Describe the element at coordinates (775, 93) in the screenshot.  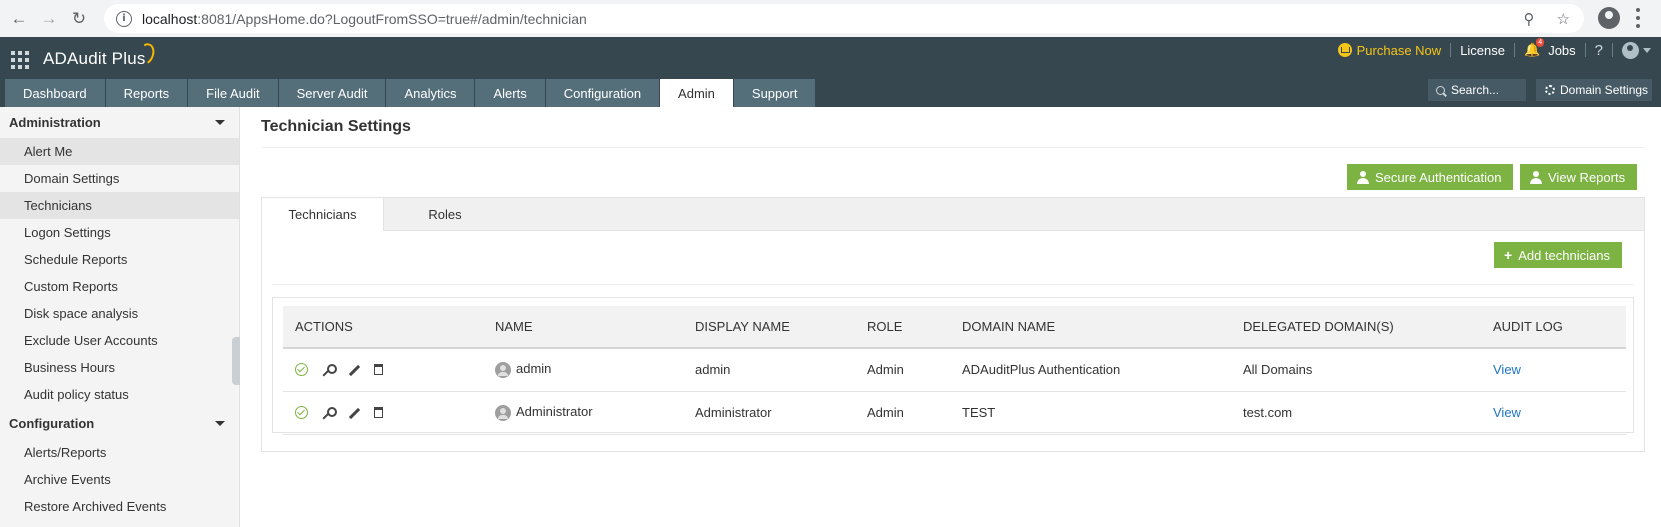
I see `tab-support: Support` at that location.